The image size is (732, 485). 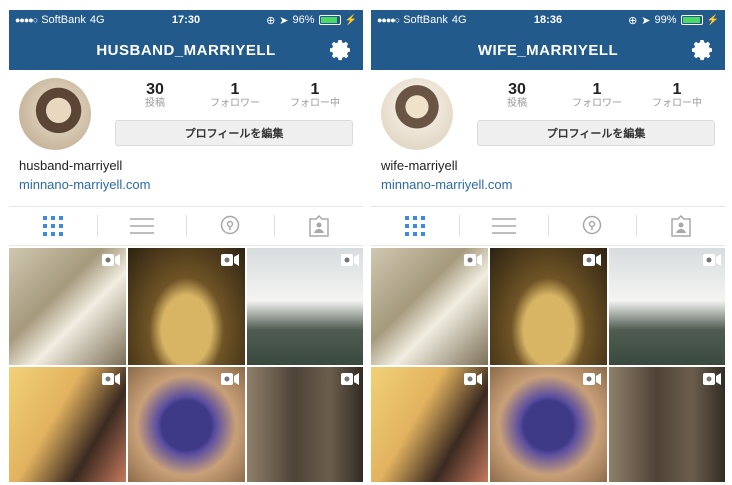 I want to click on page-title: WIFE_MARRIYELL, so click(x=548, y=50).